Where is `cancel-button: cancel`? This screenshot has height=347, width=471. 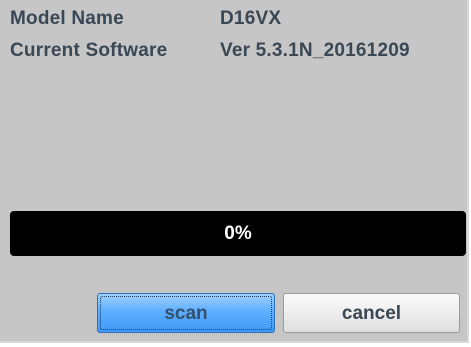 cancel-button: cancel is located at coordinates (371, 313).